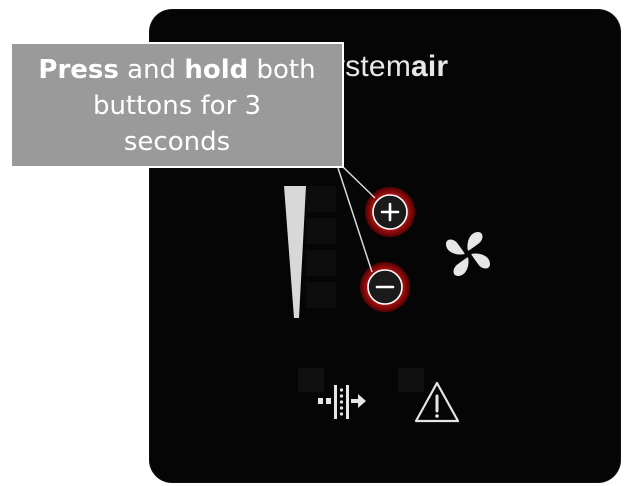 This screenshot has width=626, height=486. Describe the element at coordinates (342, 402) in the screenshot. I see `filter-icon` at that location.